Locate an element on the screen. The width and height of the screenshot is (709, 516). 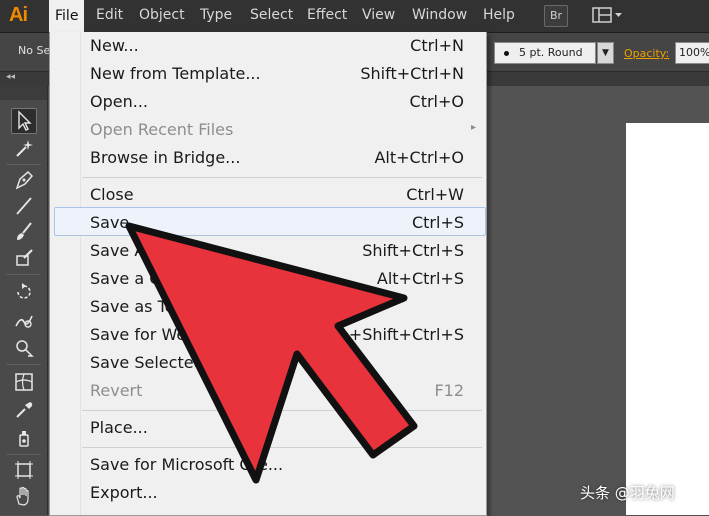
menu-window: Window is located at coordinates (439, 15).